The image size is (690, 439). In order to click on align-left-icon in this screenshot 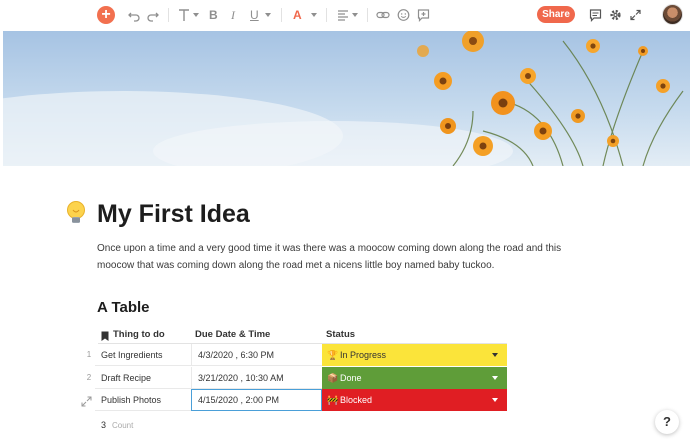, I will do `click(343, 15)`.